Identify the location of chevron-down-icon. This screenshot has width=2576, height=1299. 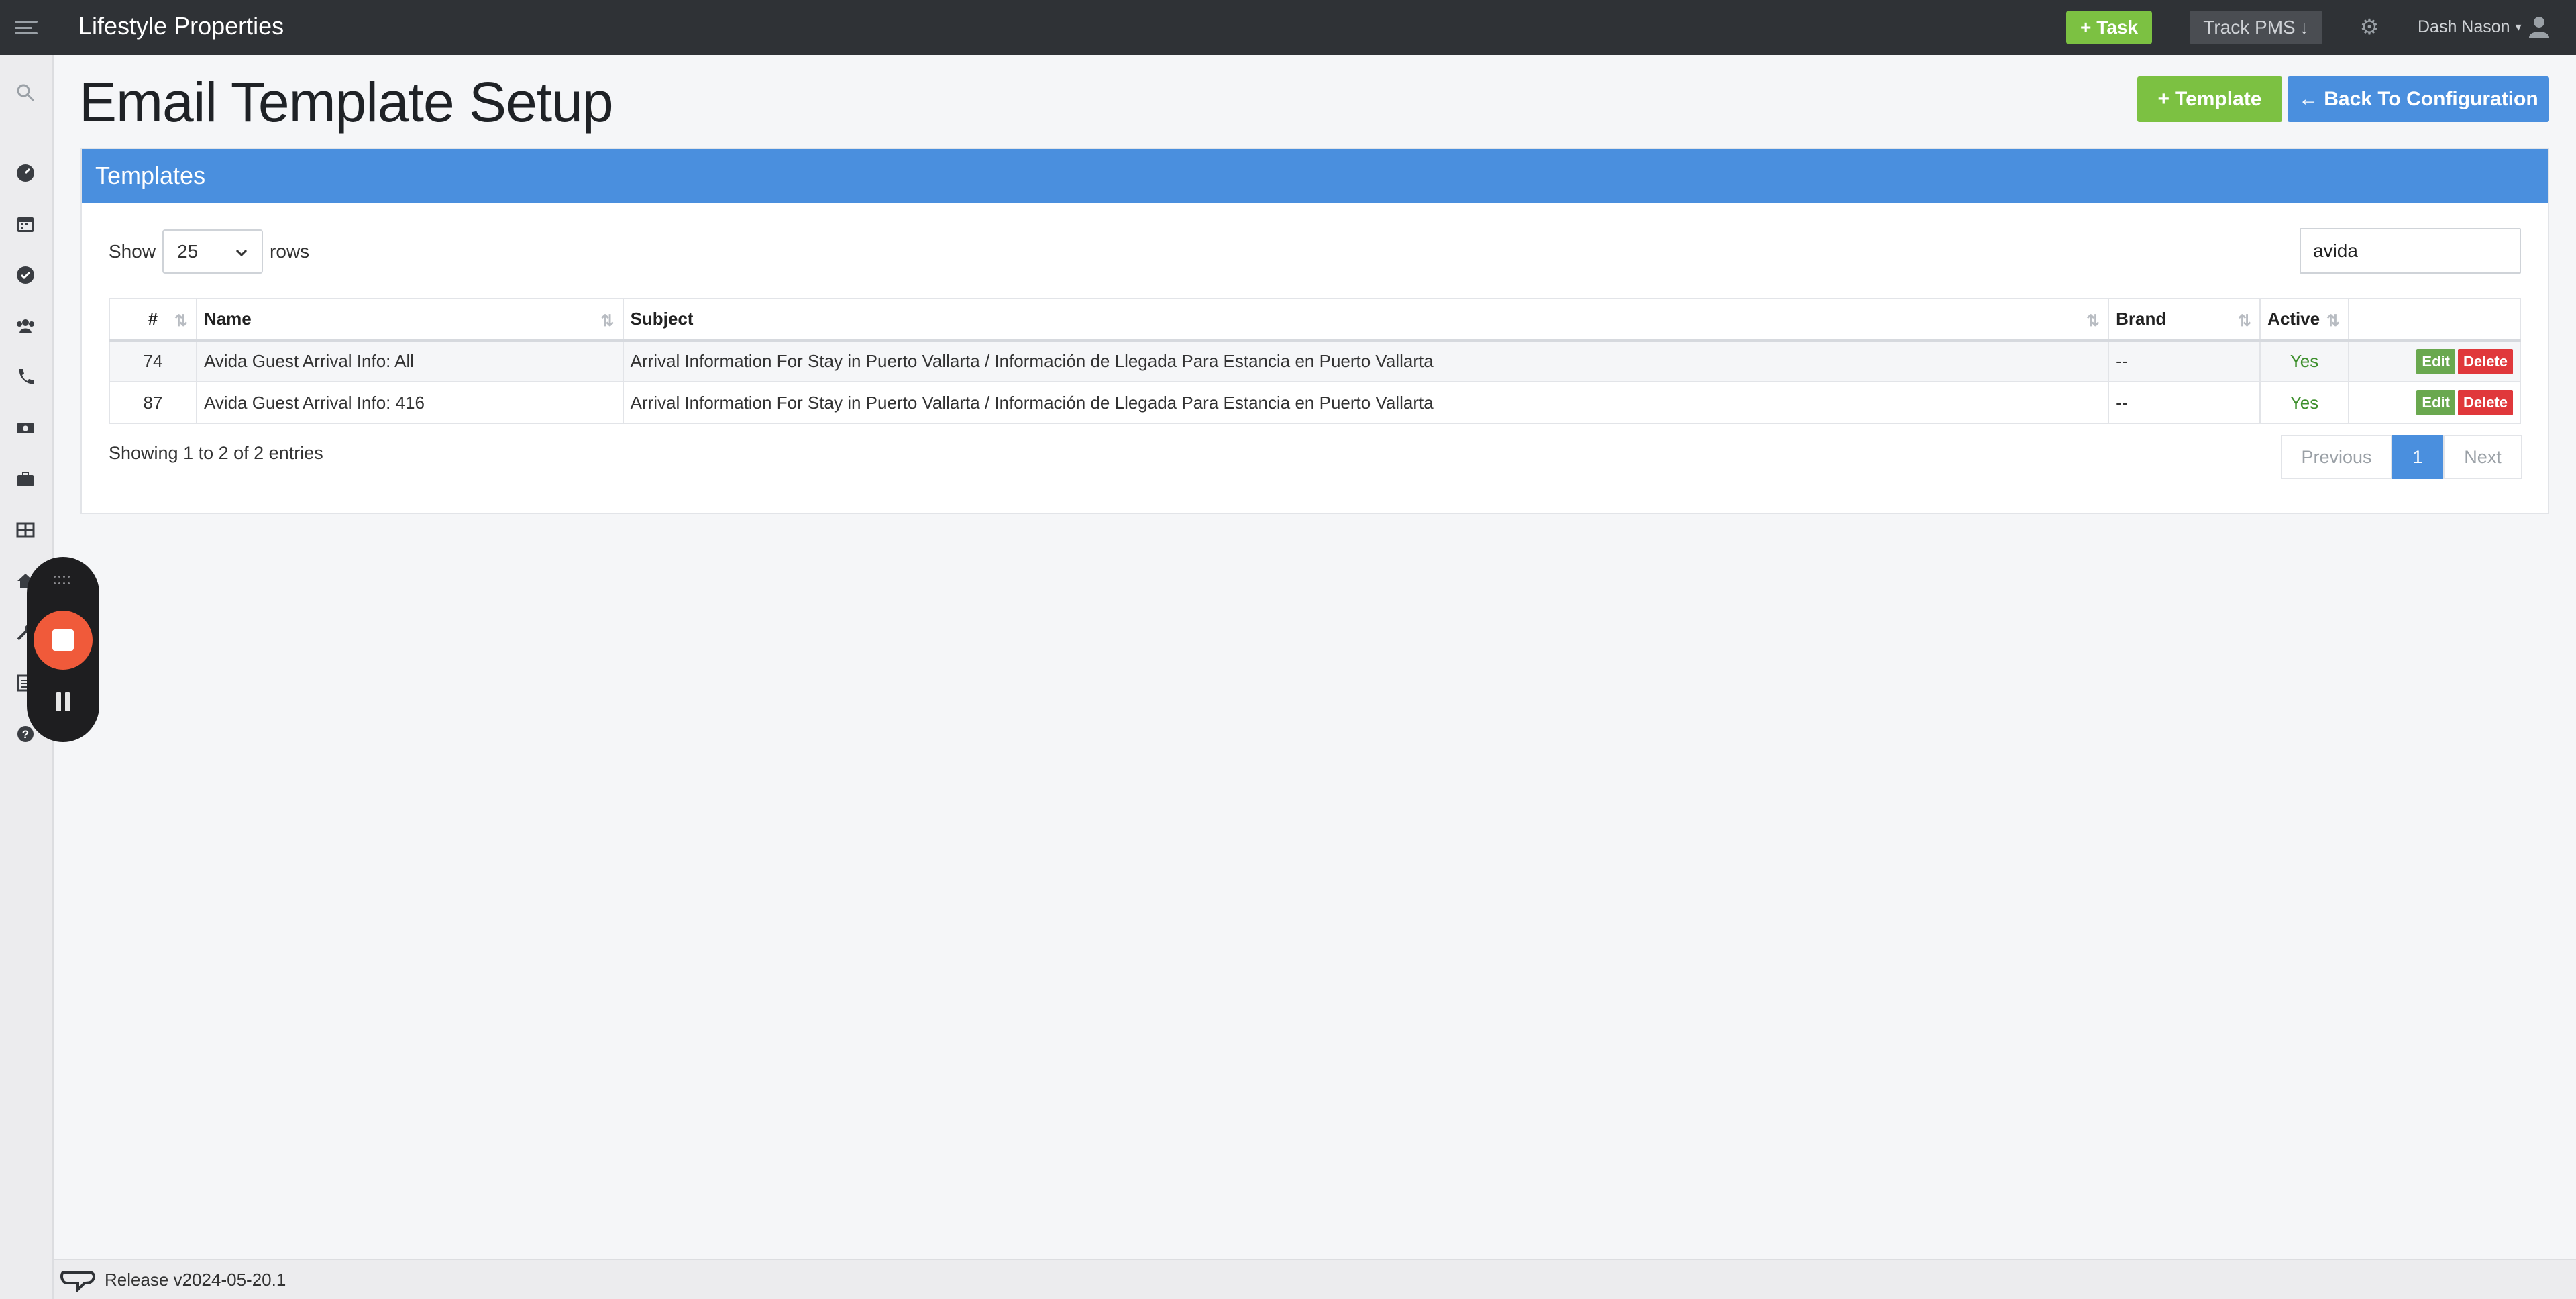
(241, 251).